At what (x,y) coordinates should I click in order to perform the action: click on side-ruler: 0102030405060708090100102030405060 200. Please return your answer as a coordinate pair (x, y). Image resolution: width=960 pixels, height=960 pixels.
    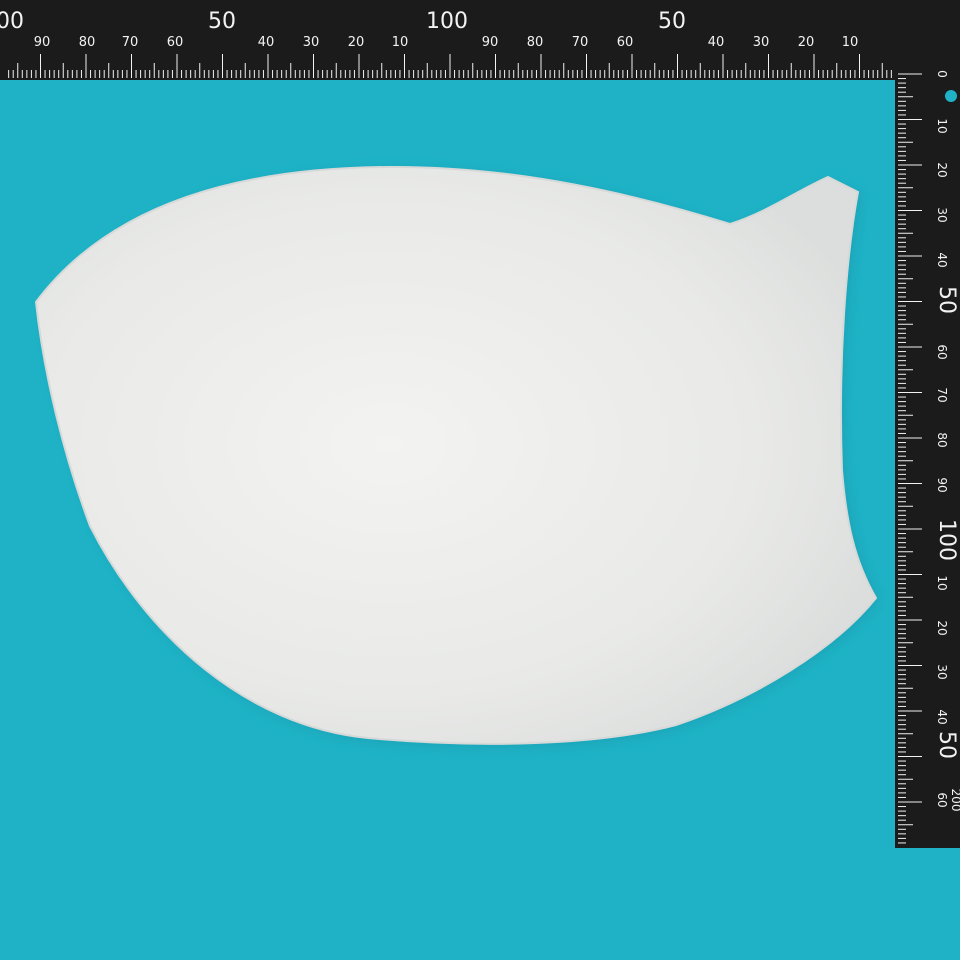
    Looking at the image, I should click on (927, 424).